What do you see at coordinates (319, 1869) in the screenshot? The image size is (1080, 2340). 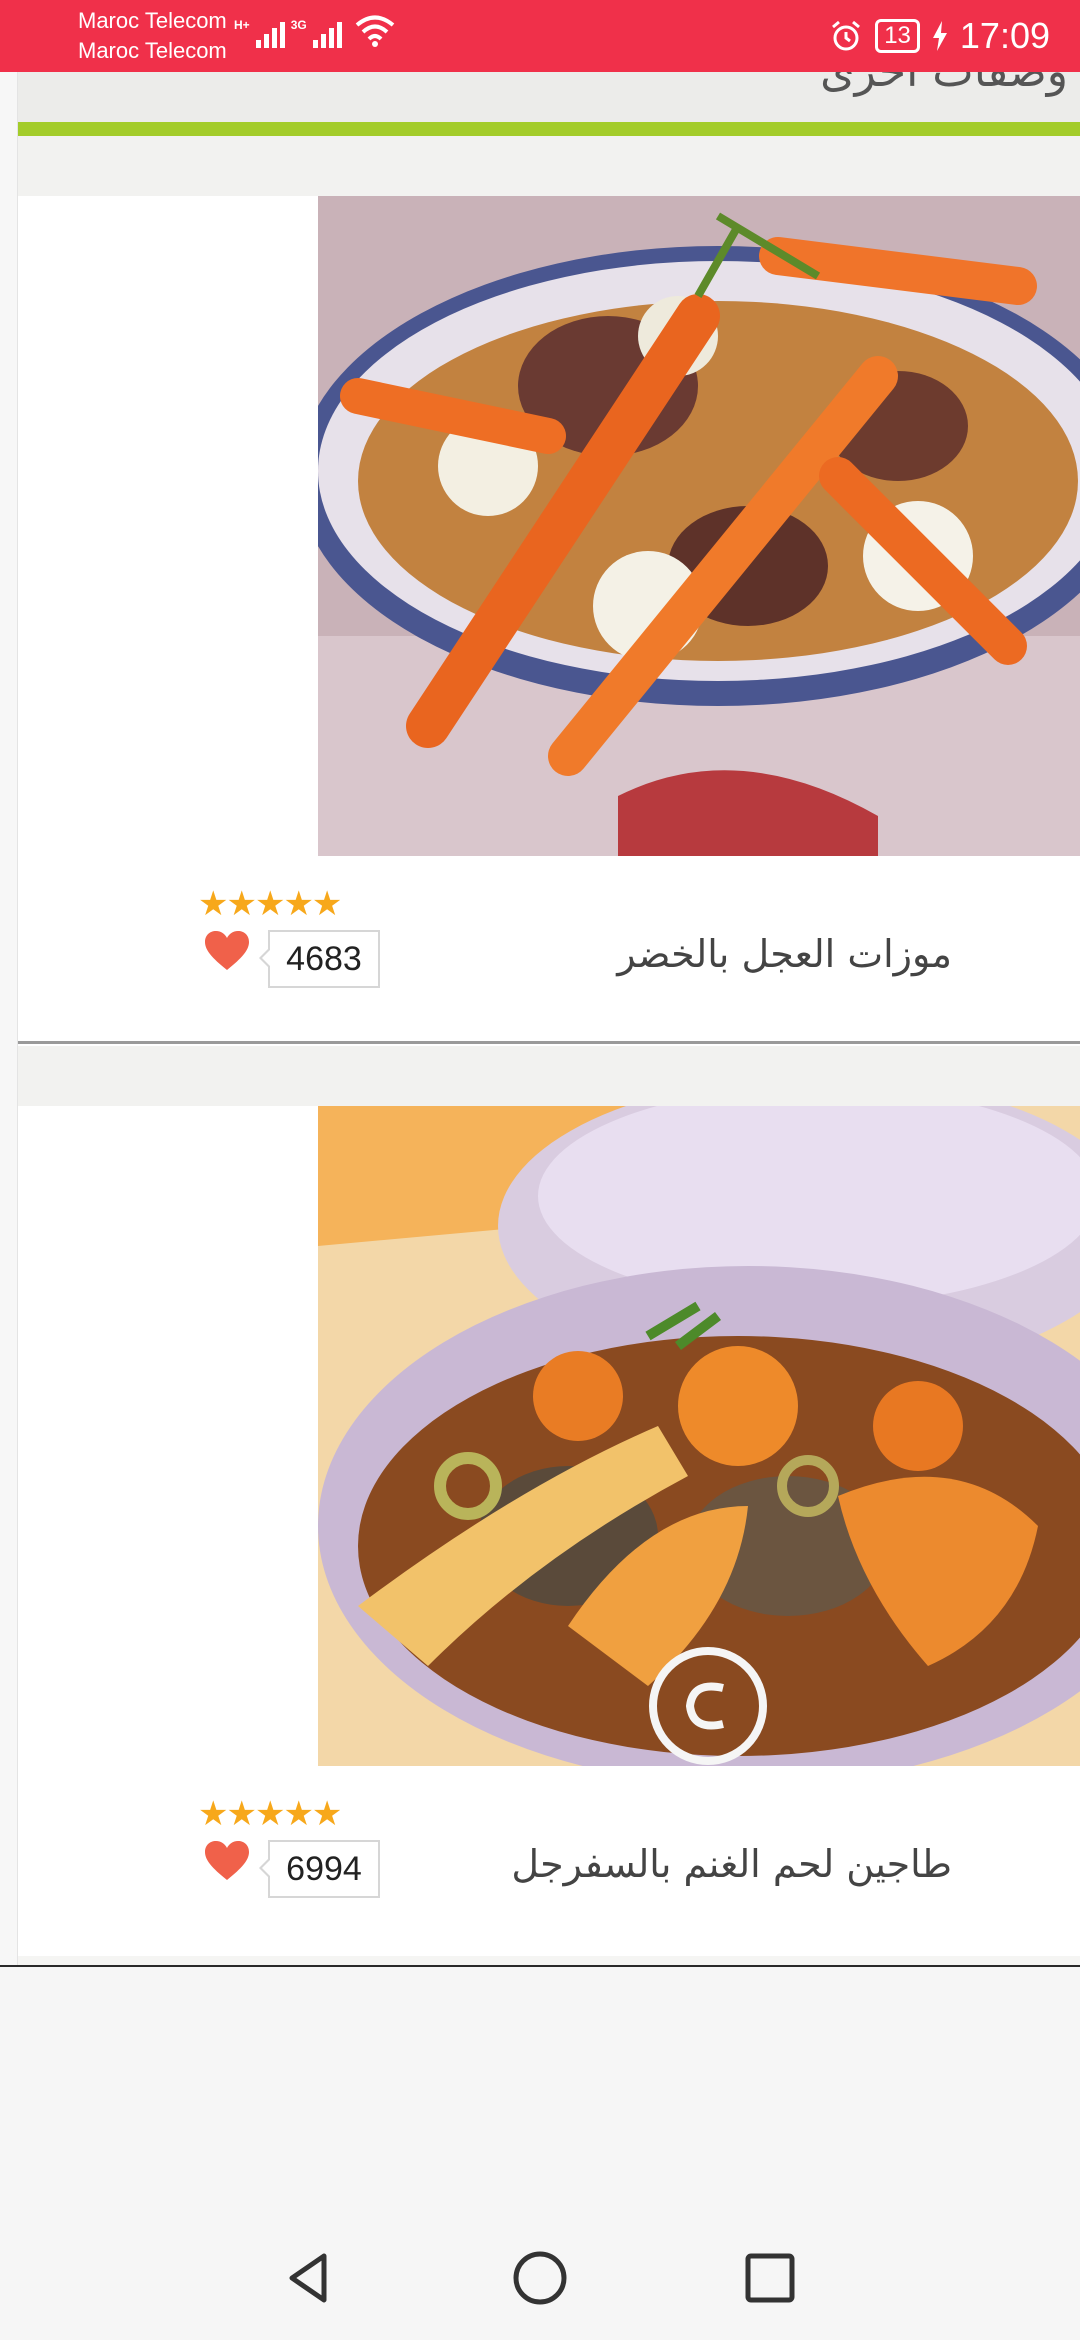 I see `like-count: 6994` at bounding box center [319, 1869].